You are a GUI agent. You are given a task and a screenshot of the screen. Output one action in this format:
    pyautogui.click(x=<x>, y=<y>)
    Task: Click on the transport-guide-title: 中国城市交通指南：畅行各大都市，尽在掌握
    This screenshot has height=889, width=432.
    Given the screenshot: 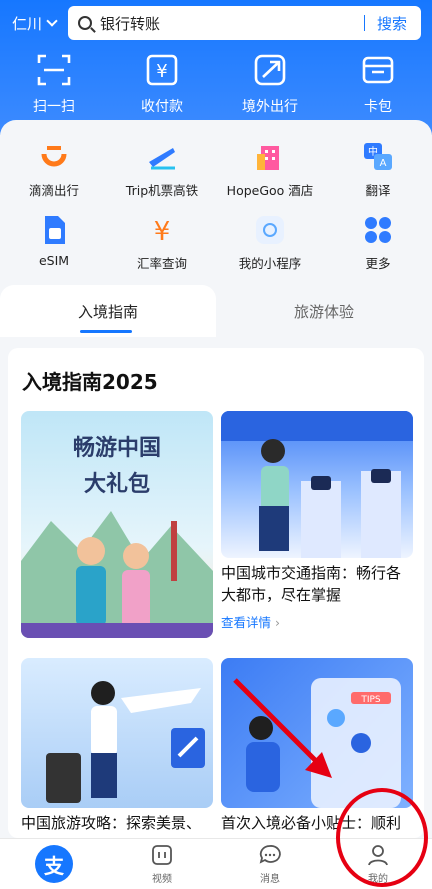 What is the action you would take?
    pyautogui.click(x=316, y=584)
    